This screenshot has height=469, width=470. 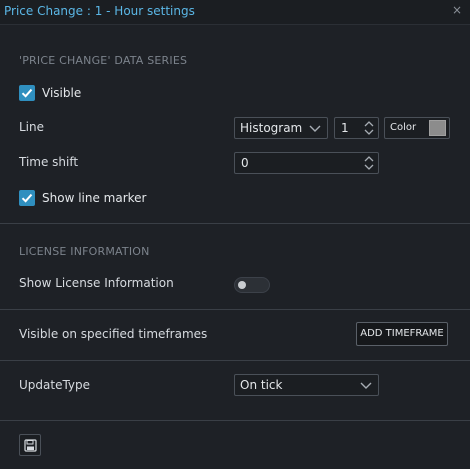 What do you see at coordinates (356, 128) in the screenshot?
I see `line-width-stepper: 1` at bounding box center [356, 128].